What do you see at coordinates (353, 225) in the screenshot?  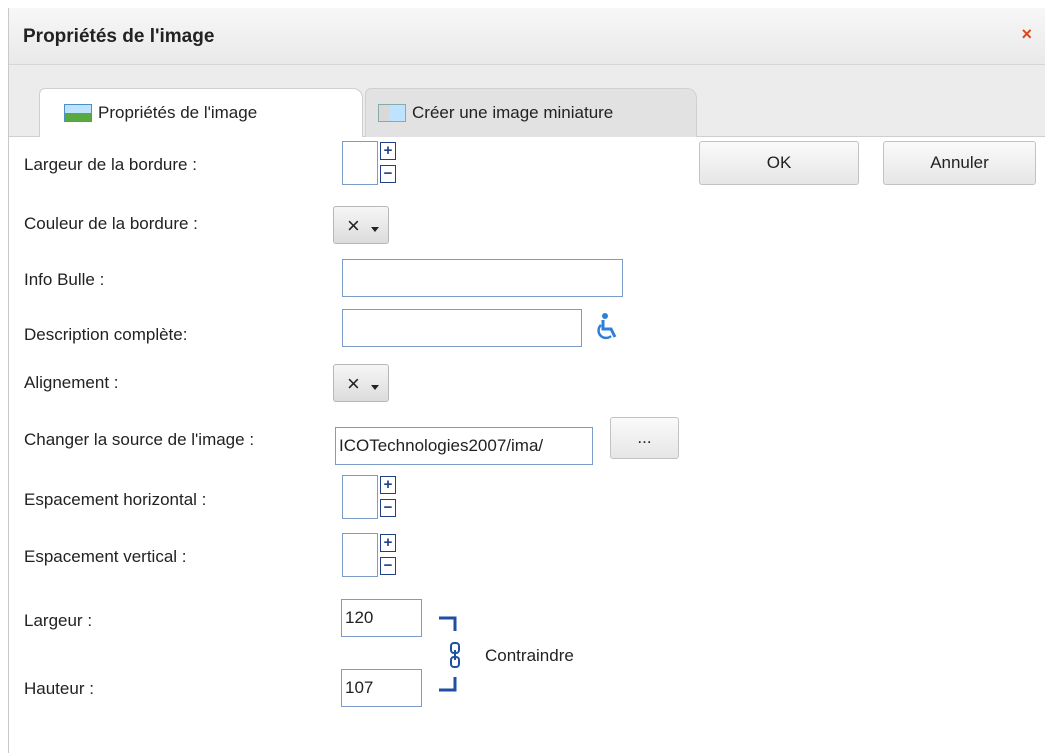 I see `no-color-icon: ×` at bounding box center [353, 225].